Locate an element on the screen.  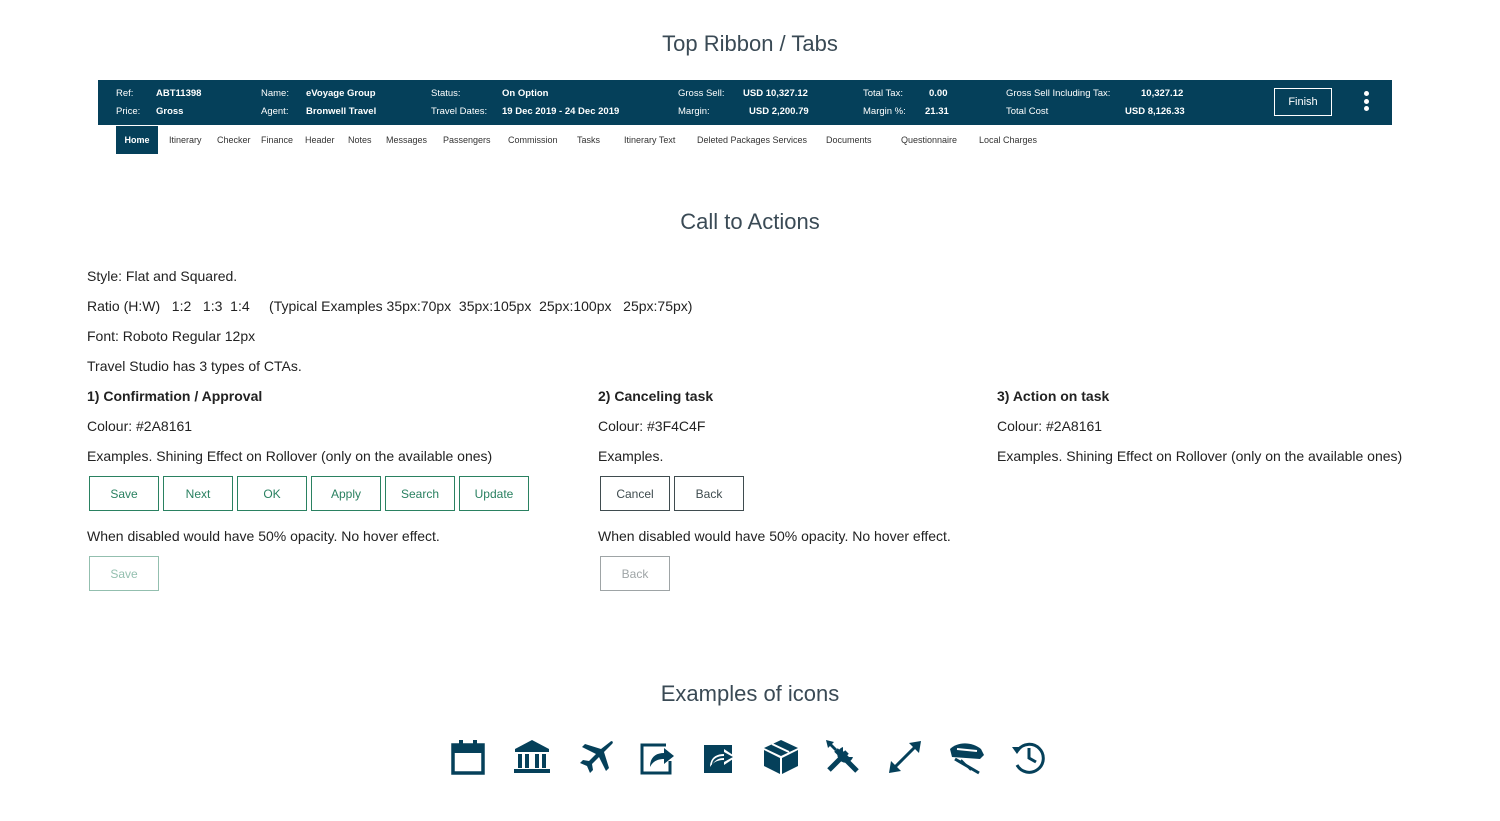
export-icon is located at coordinates (720, 757).